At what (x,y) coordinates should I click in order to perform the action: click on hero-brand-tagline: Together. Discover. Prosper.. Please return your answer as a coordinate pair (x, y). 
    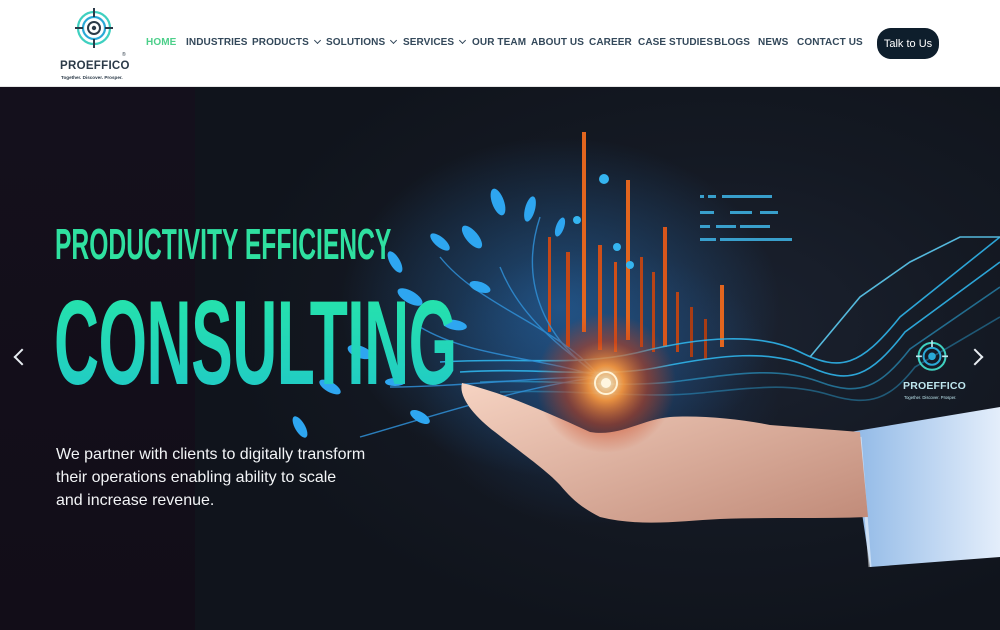
    Looking at the image, I should click on (930, 397).